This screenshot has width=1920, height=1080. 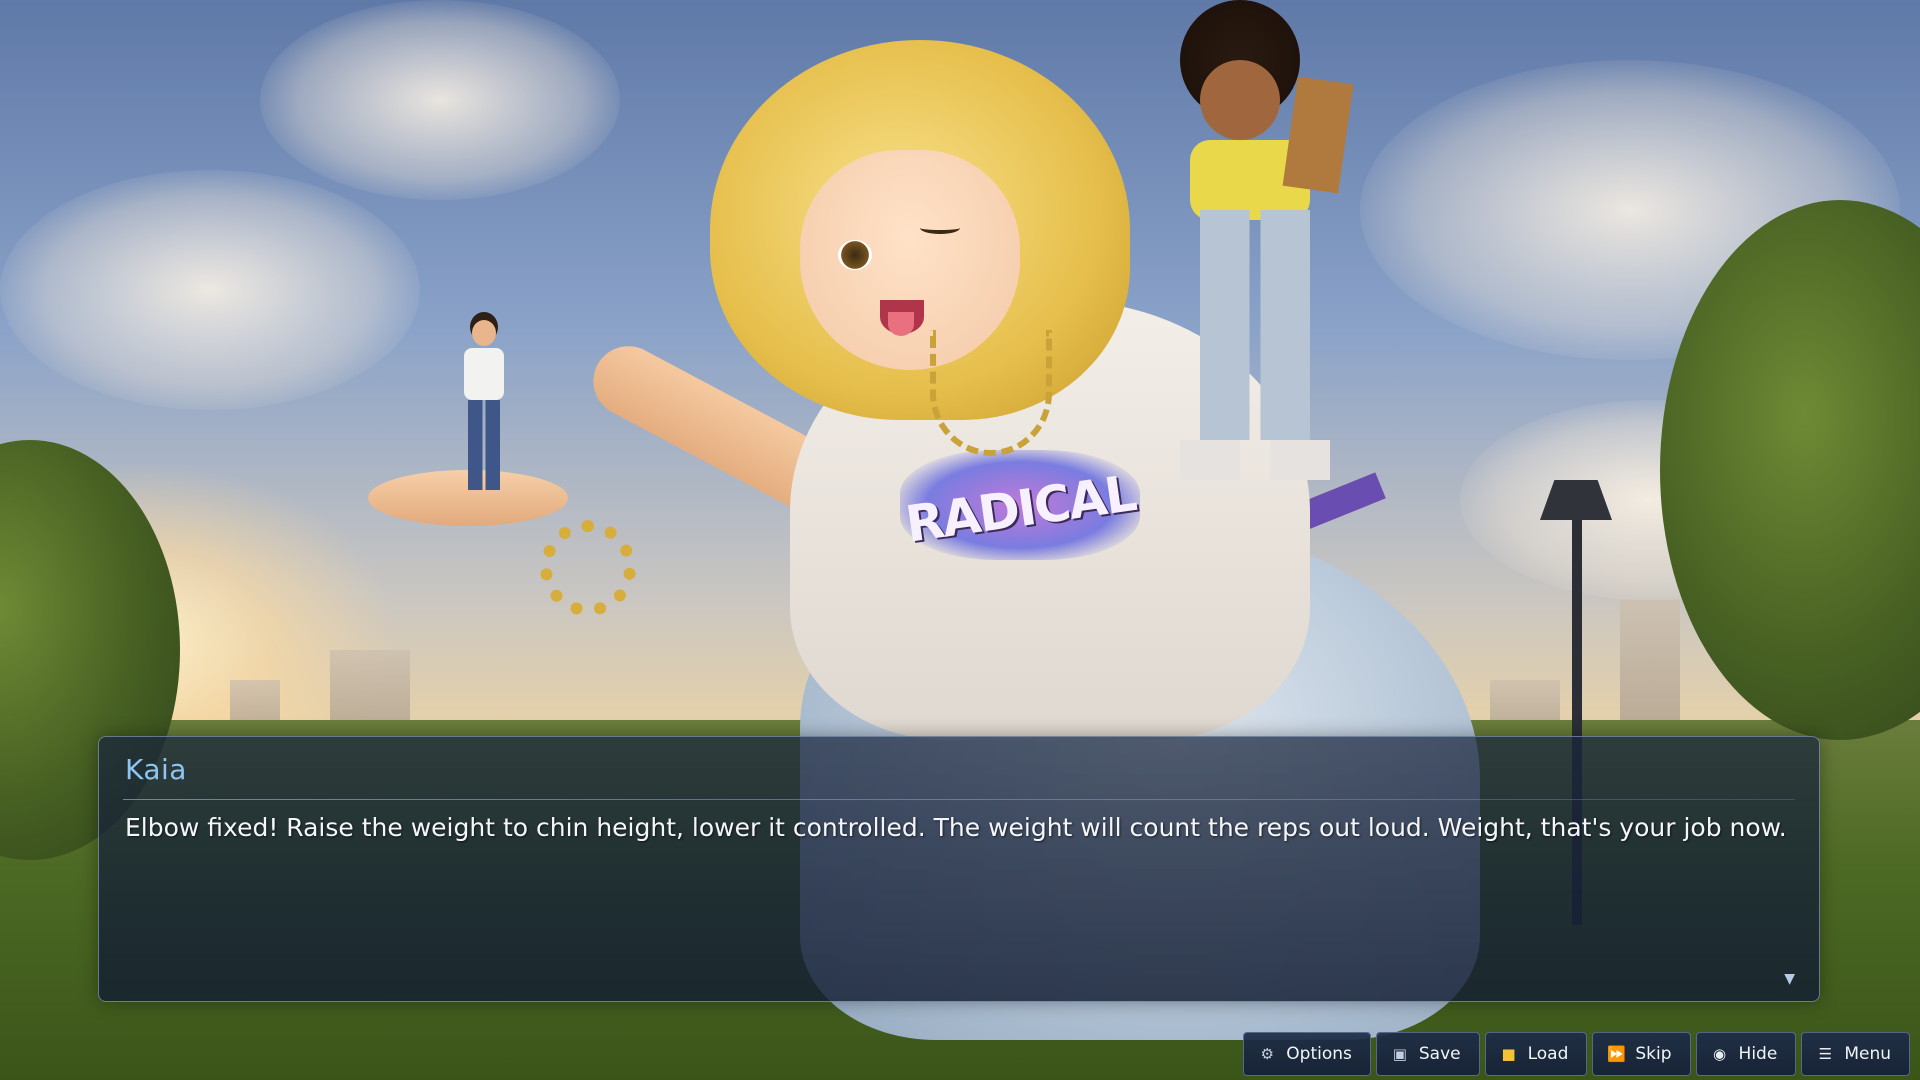 I want to click on hide-button: ◉ Hide, so click(x=1746, y=1054).